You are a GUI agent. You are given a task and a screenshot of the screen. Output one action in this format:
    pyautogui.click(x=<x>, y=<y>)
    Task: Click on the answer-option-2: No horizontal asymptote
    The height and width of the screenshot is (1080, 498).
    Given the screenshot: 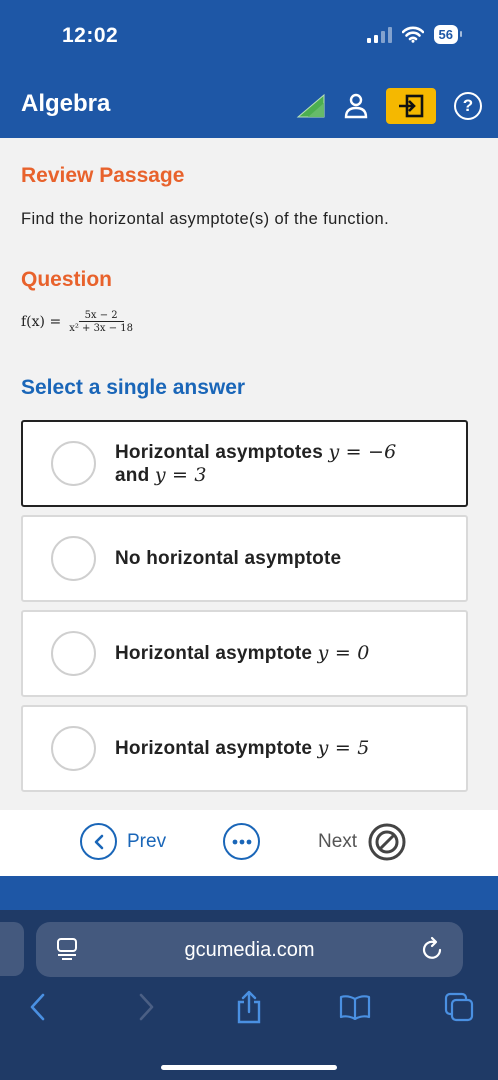 What is the action you would take?
    pyautogui.click(x=244, y=558)
    